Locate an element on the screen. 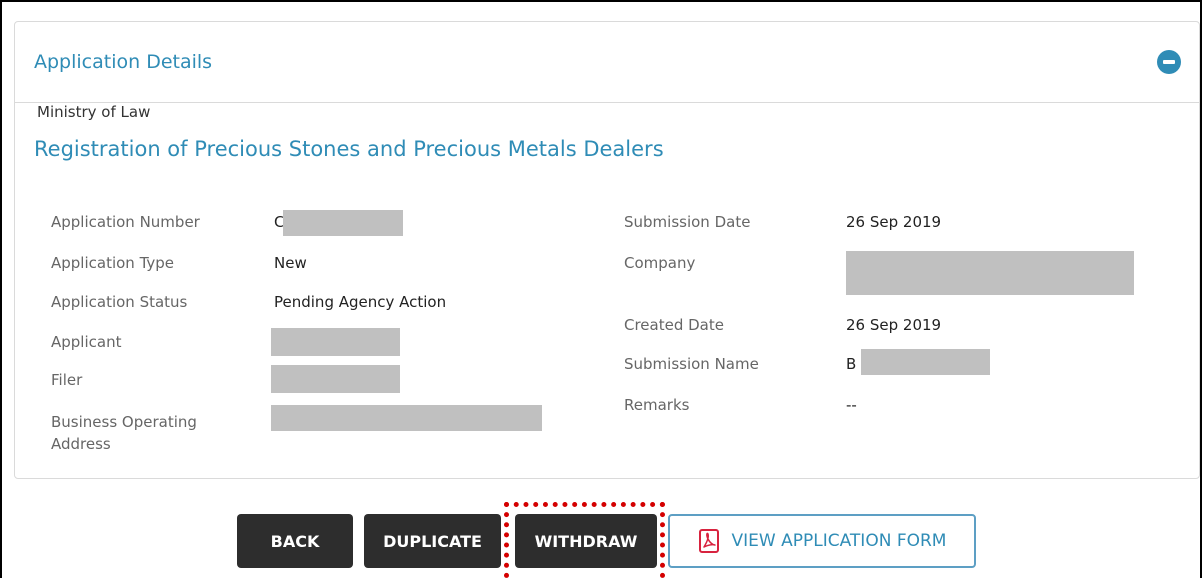 Image resolution: width=1202 pixels, height=578 pixels. business-address-label-line1: Business Operating is located at coordinates (124, 422).